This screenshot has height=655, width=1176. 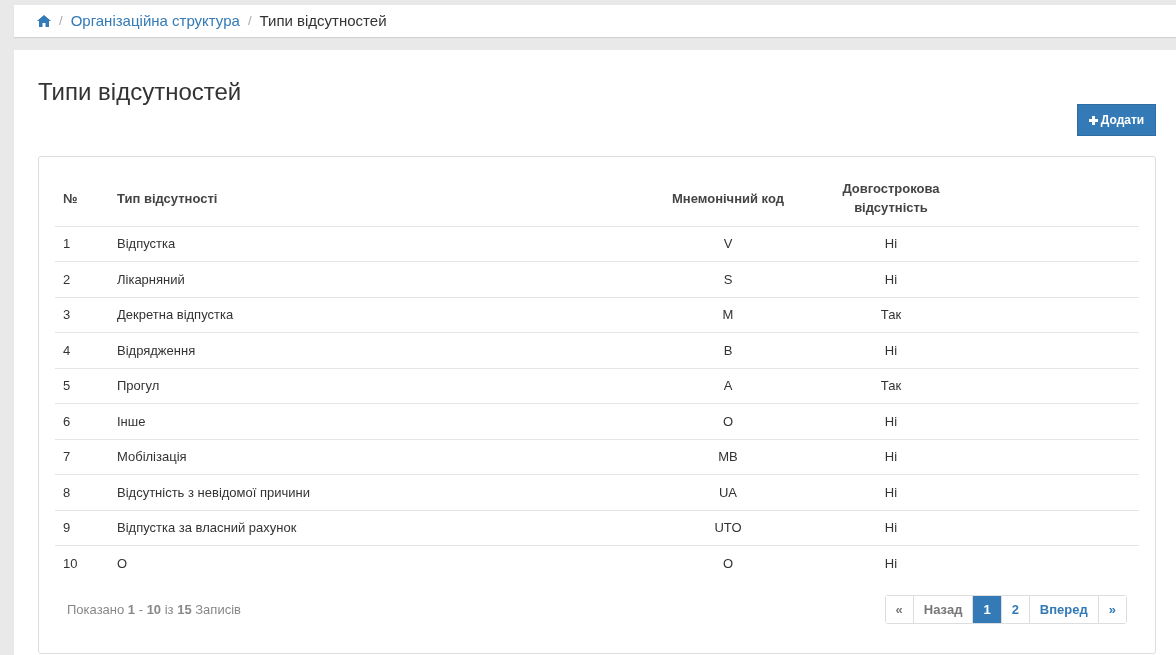 What do you see at coordinates (891, 198) in the screenshot?
I see `column-header: Довгострокова відсутність` at bounding box center [891, 198].